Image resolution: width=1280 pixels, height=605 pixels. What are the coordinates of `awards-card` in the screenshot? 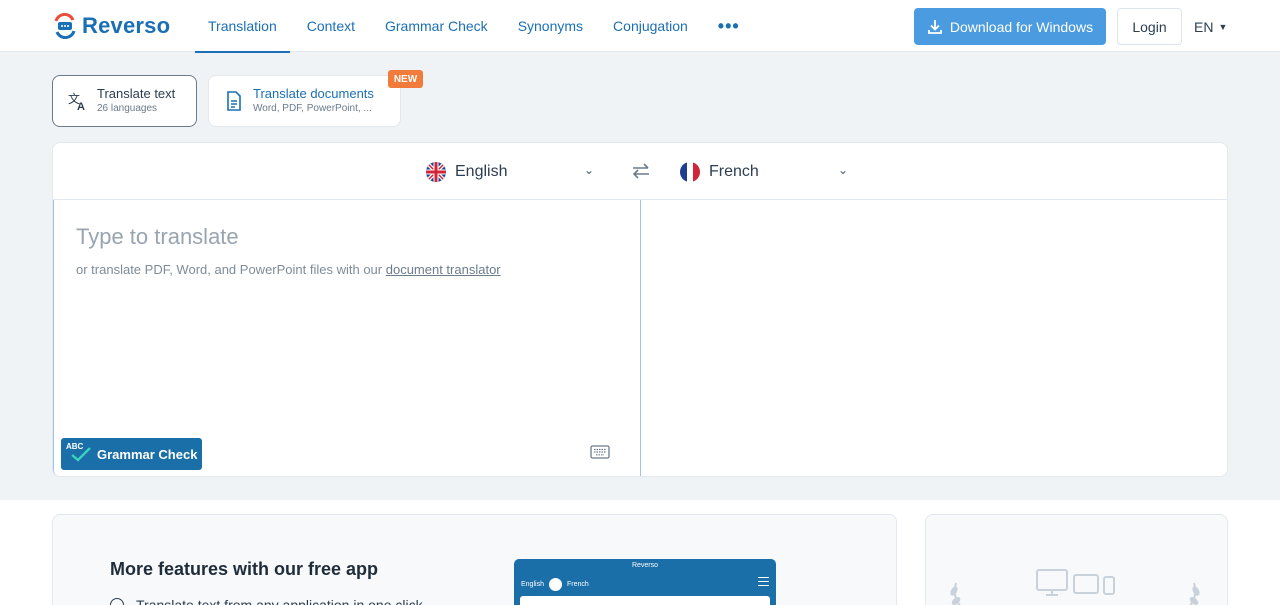 It's located at (1076, 559).